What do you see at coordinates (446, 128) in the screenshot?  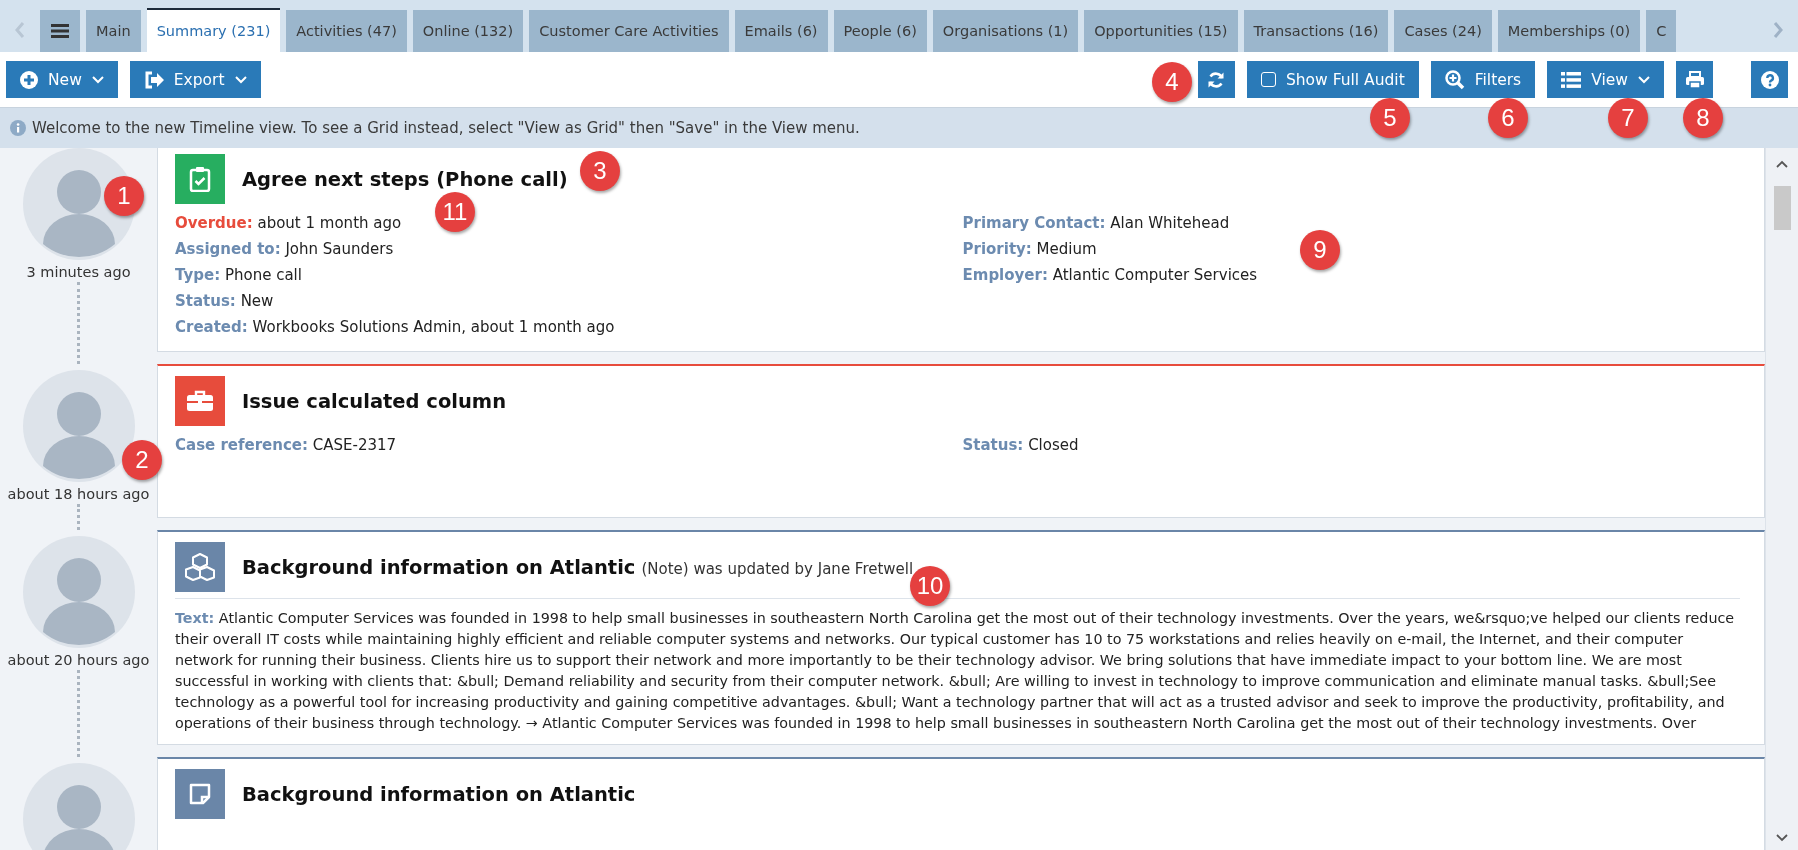 I see `info-message: Welcome to the new Timeline view. To see a Grid instead, select "View as Grid" then "Save" in the View menu.` at bounding box center [446, 128].